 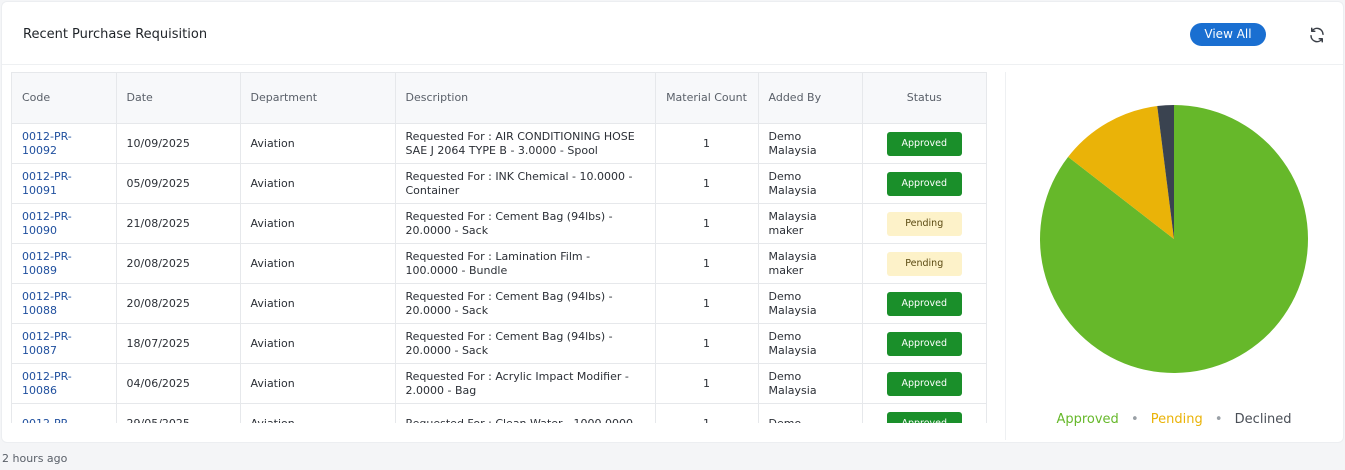 I want to click on cell-code: 0012-PR-10090, so click(x=64, y=223).